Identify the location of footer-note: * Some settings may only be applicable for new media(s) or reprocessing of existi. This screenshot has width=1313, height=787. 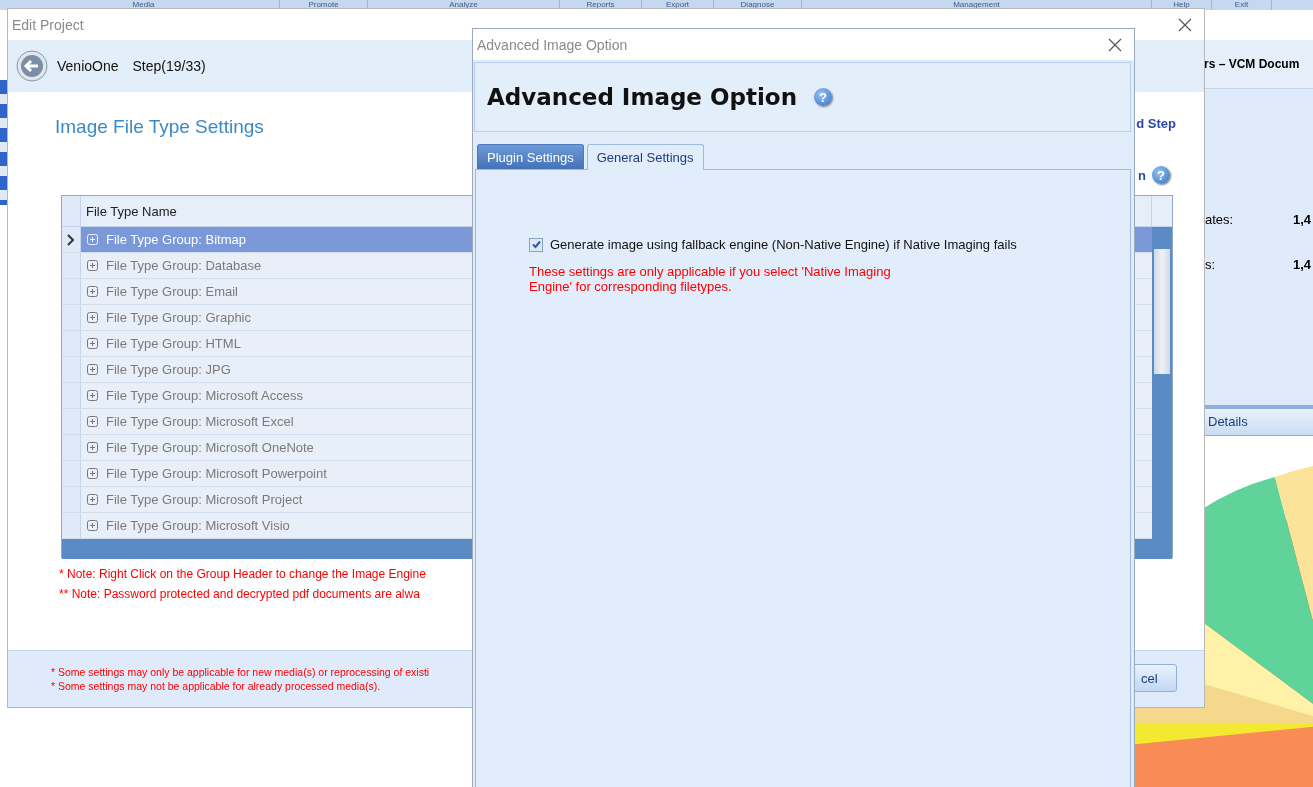
(240, 672).